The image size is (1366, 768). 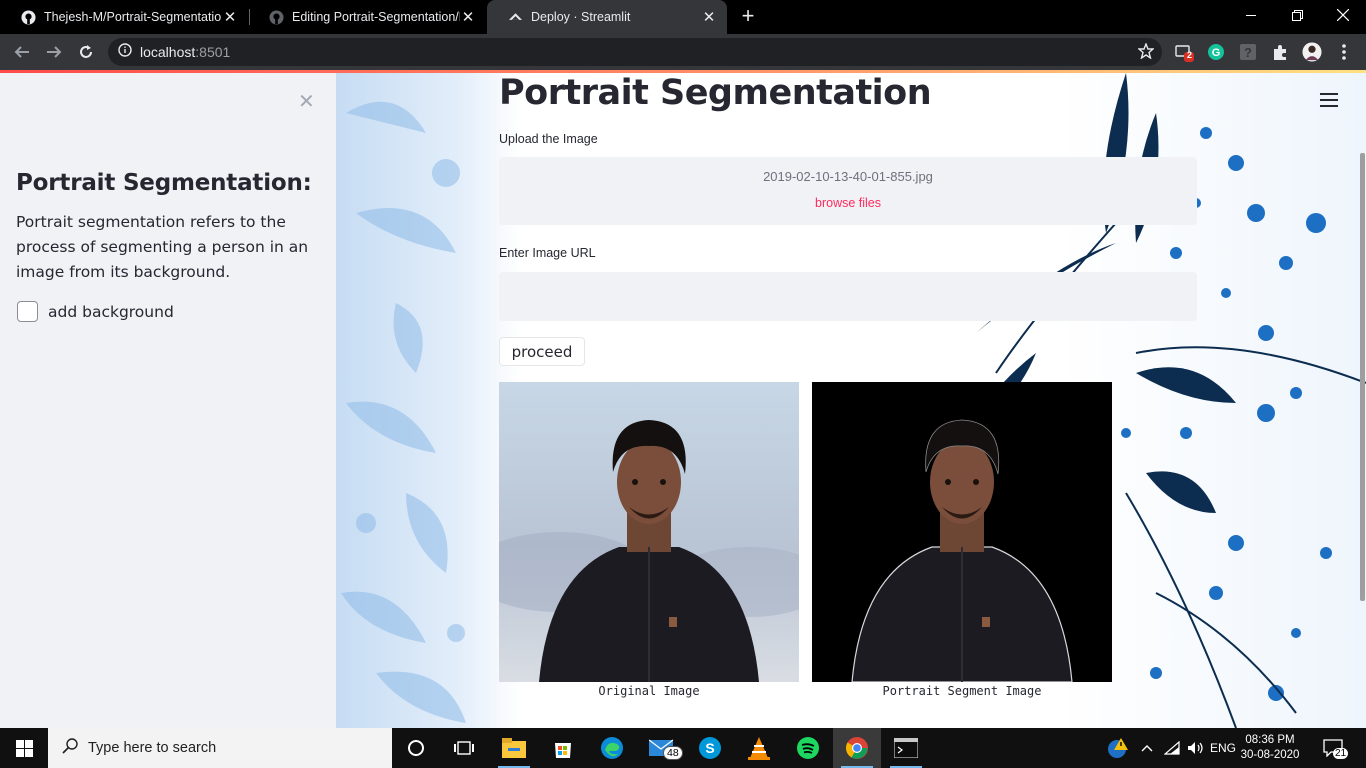 I want to click on svg-text: G, so click(x=1216, y=53).